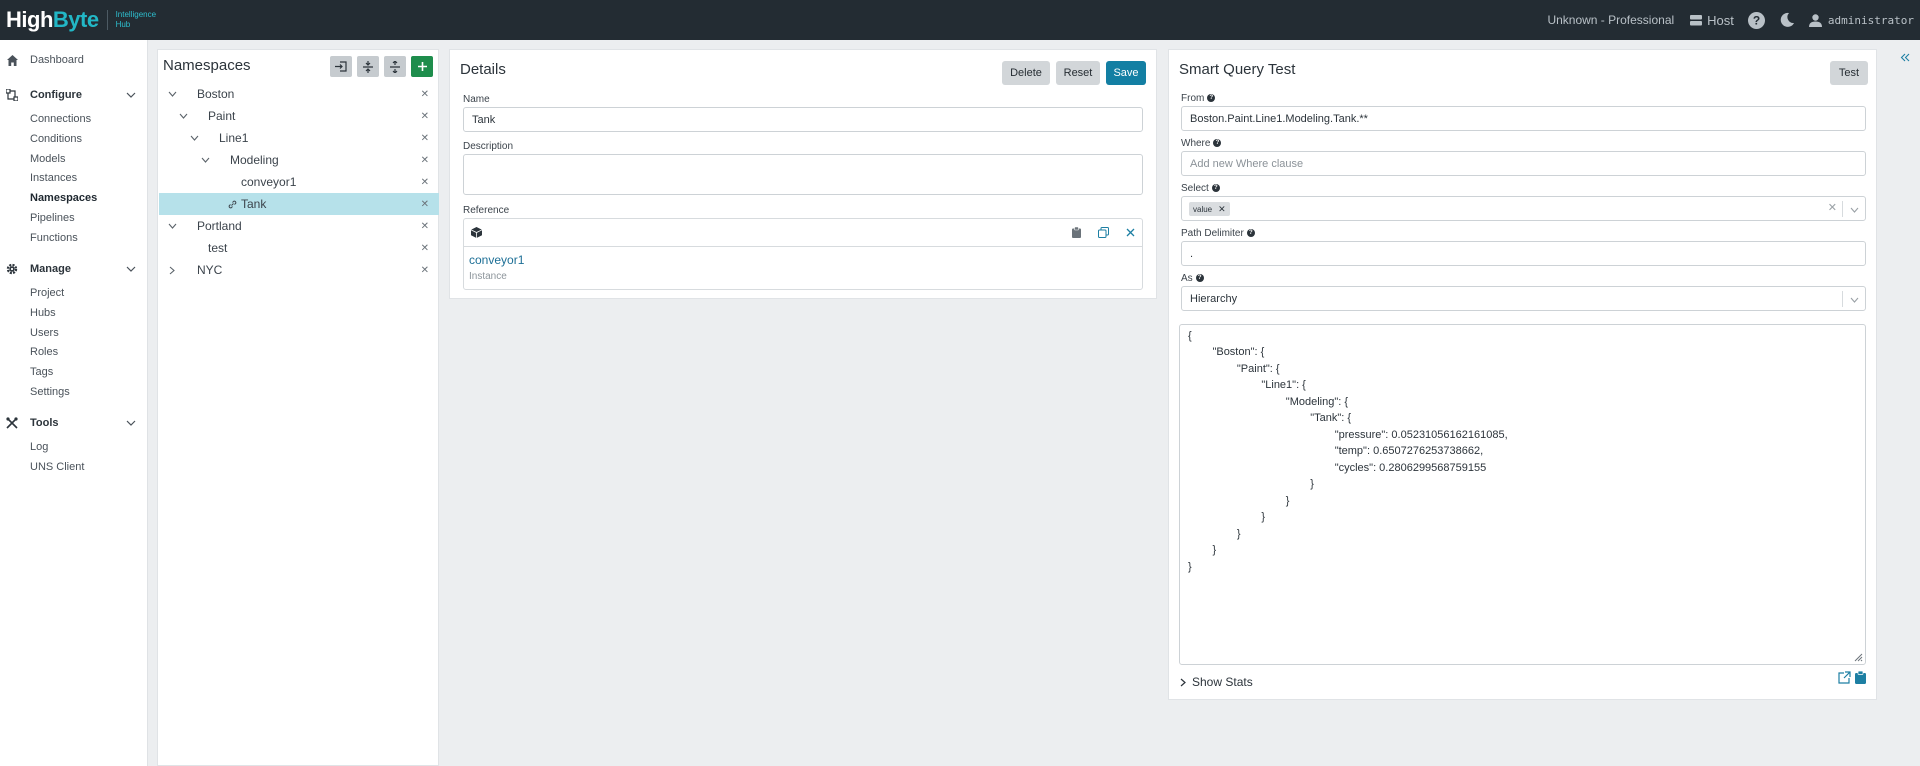  I want to click on sidebar-item-uns-client: UNS Client, so click(57, 467).